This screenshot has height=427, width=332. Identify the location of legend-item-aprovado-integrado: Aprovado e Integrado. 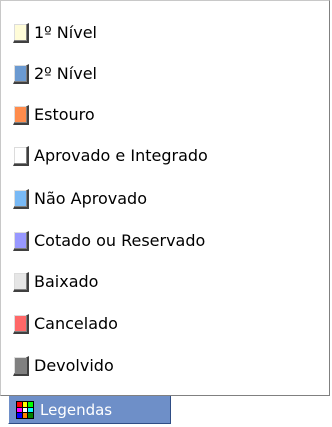
(110, 156).